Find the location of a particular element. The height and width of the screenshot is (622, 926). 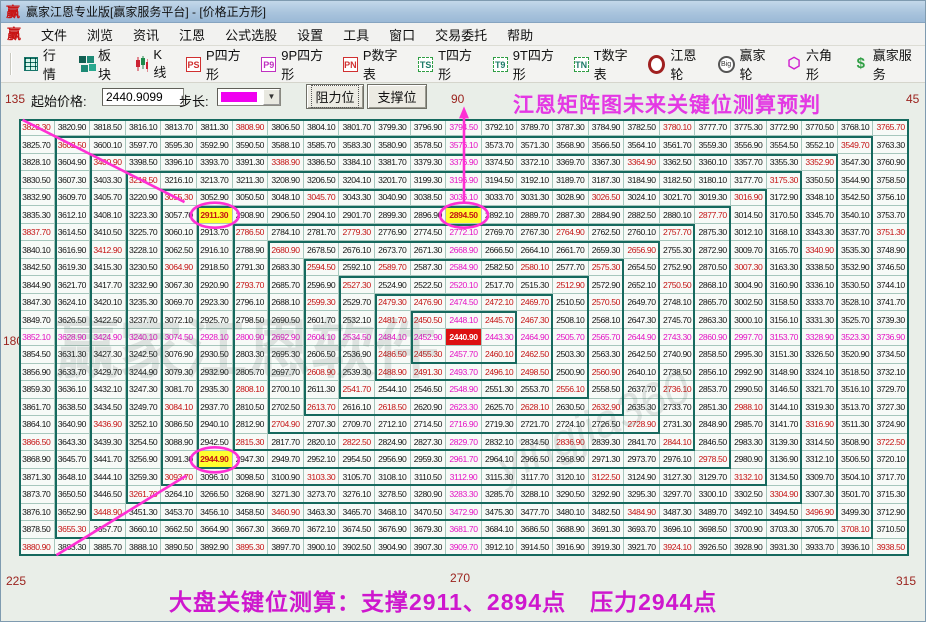

grid-cell: 2973.70 is located at coordinates (642, 460).